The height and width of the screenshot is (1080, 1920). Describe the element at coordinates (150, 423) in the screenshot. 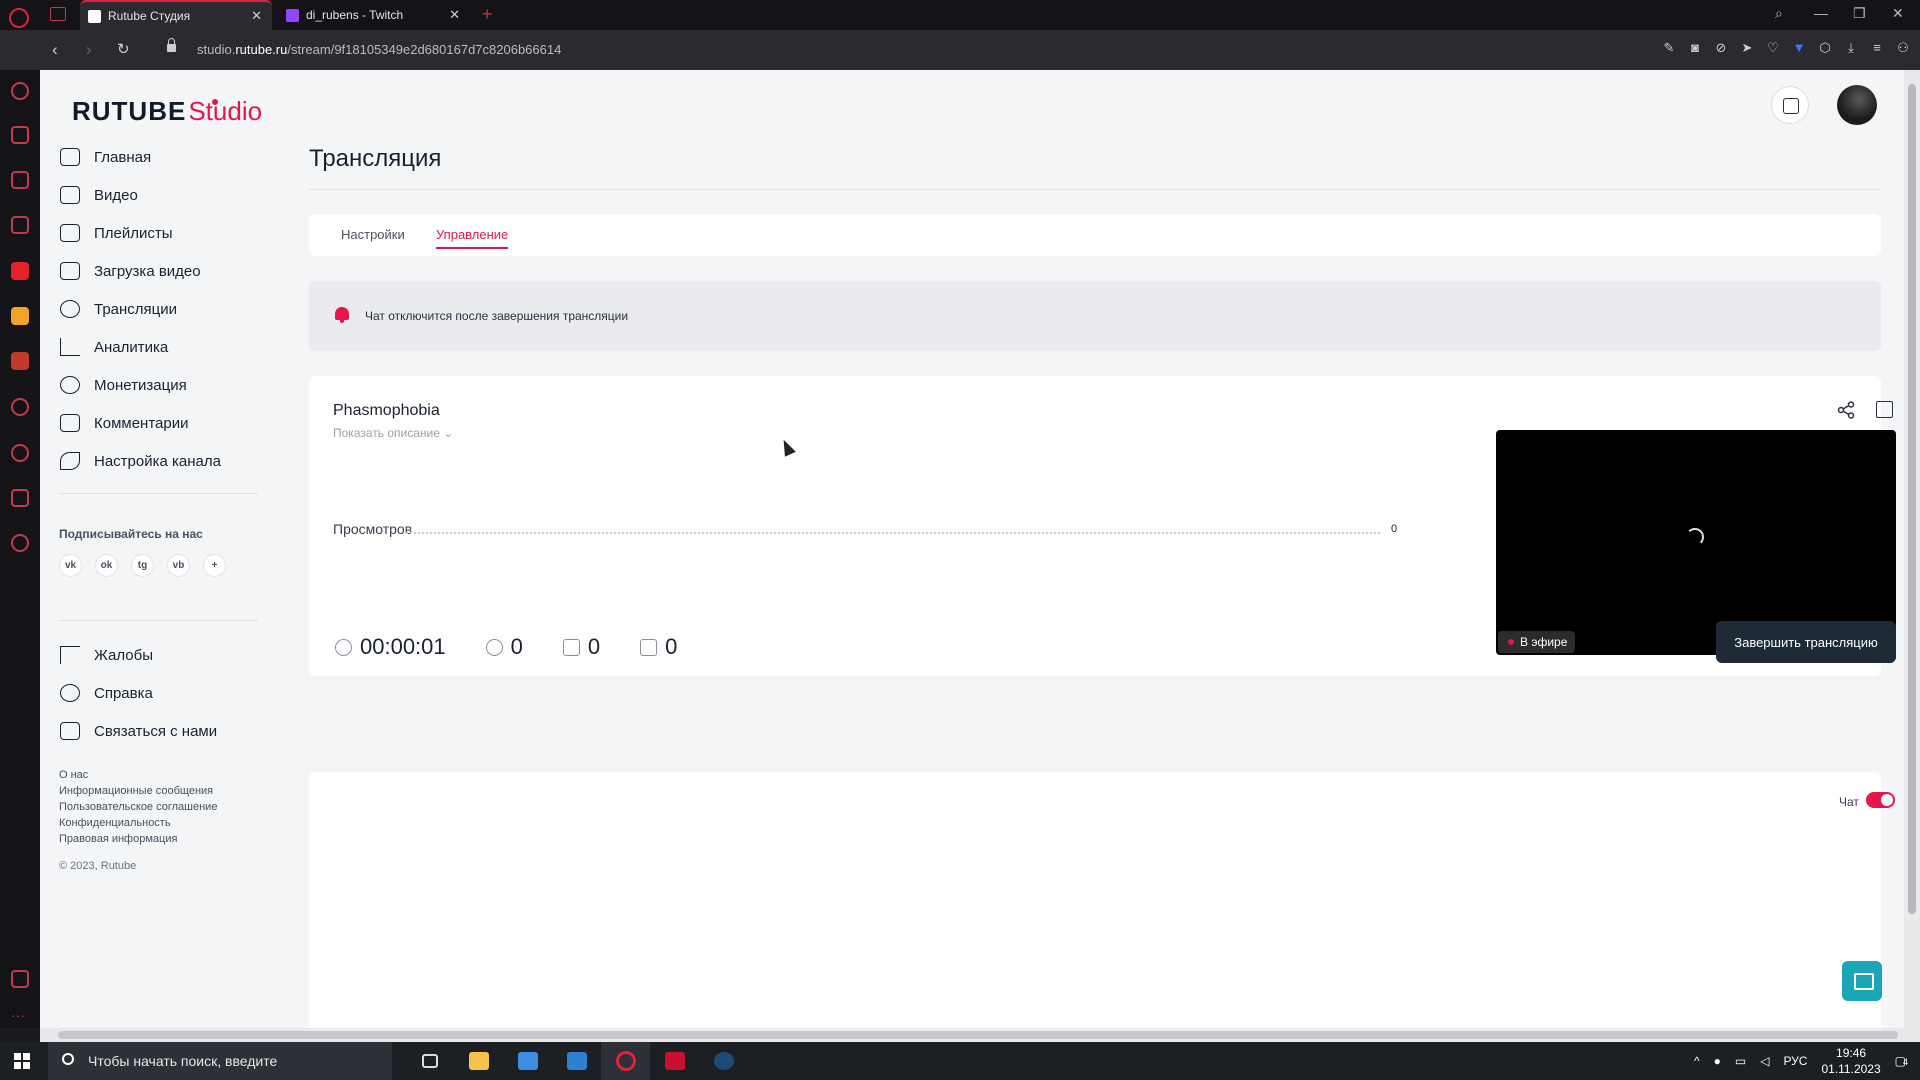

I see `sidebar-item-comments: Комментарии` at that location.